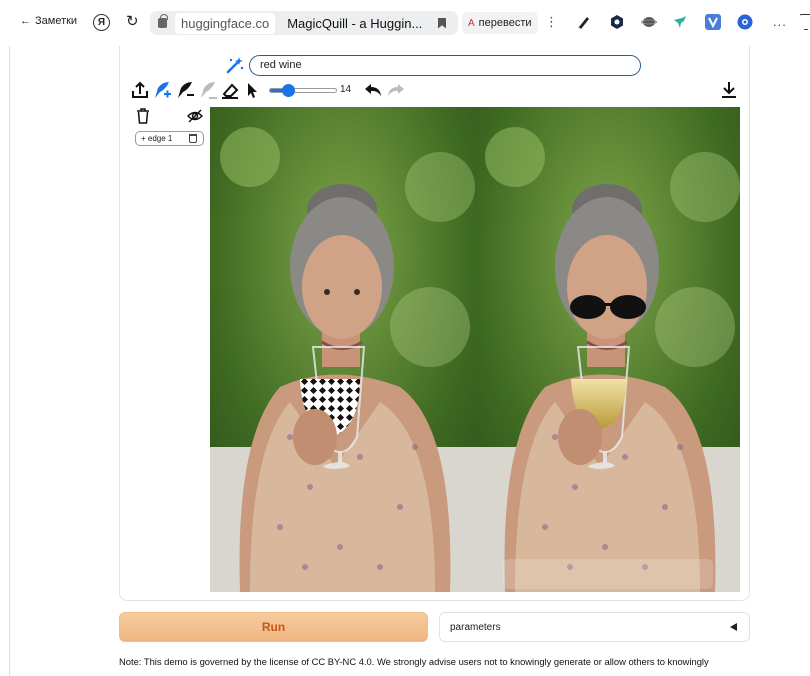 The width and height of the screenshot is (810, 676). What do you see at coordinates (162, 90) in the screenshot?
I see `add-brush-icon` at bounding box center [162, 90].